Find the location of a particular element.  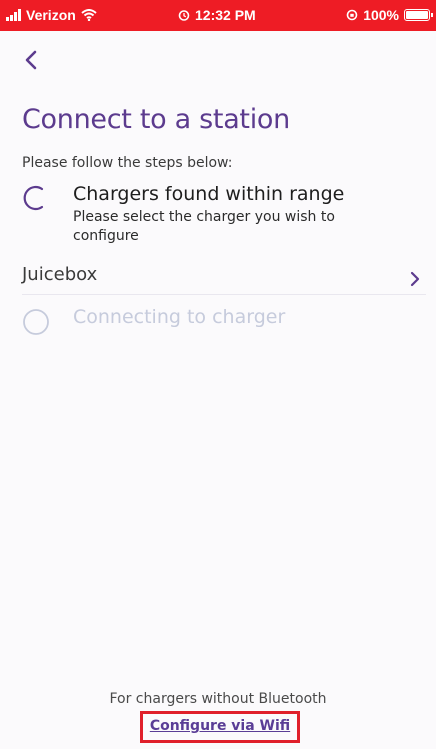

charger-name: Juicebox is located at coordinates (60, 274).